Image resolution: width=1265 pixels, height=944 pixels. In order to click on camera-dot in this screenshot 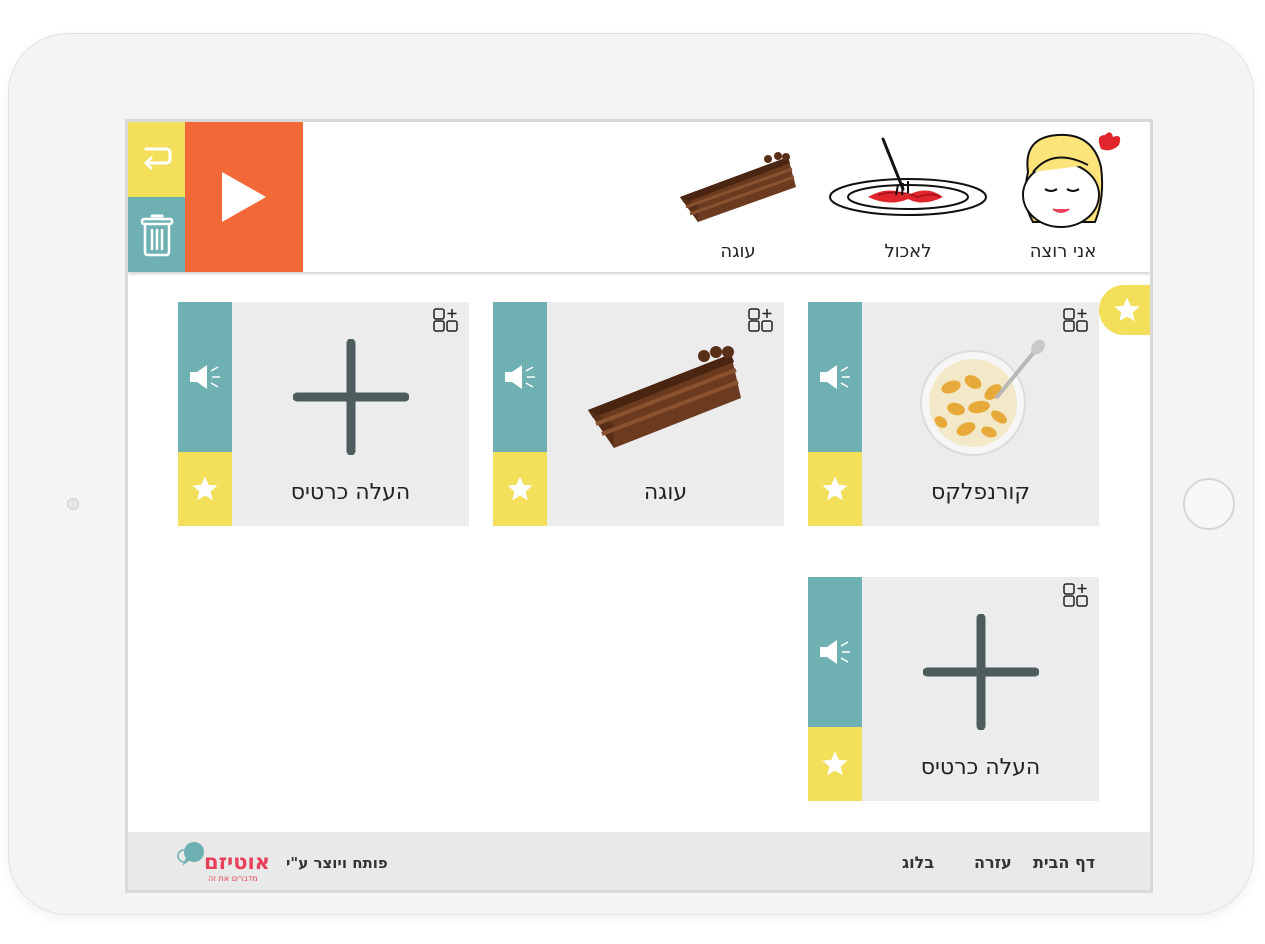, I will do `click(73, 504)`.